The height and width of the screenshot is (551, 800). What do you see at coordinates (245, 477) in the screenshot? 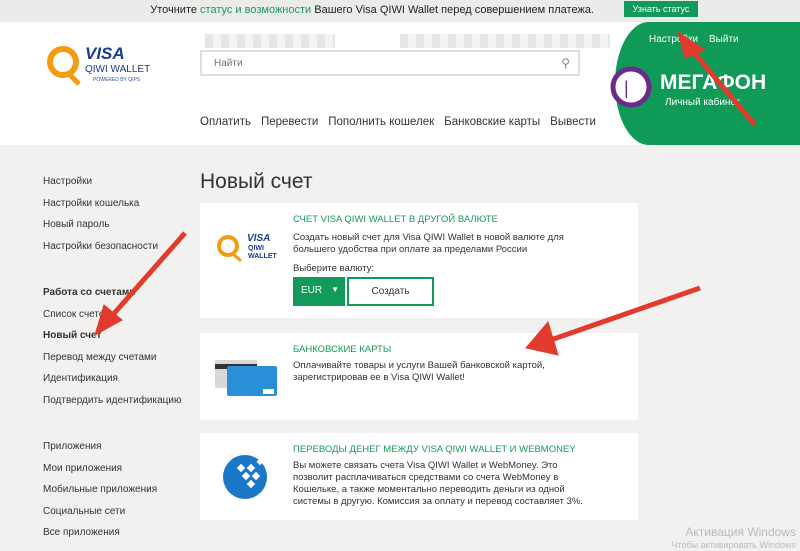
I see `webmoney-icon` at bounding box center [245, 477].